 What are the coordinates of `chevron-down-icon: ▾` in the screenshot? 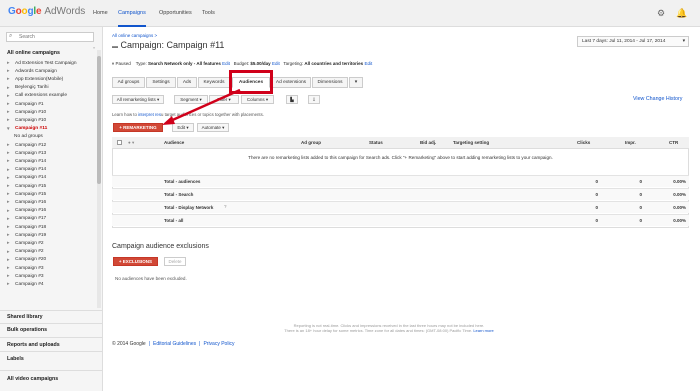 It's located at (229, 99).